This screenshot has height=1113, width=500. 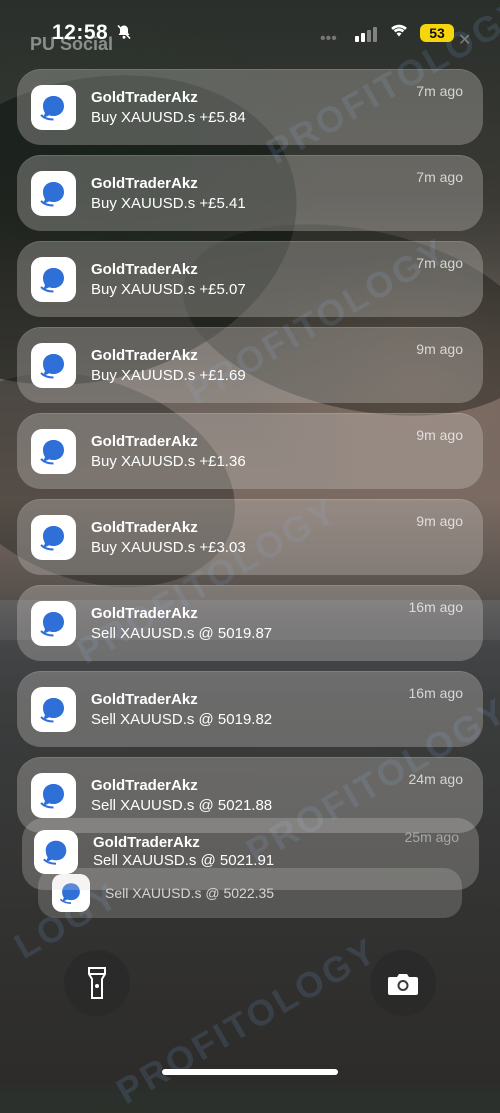 What do you see at coordinates (168, 461) in the screenshot?
I see `notification-message: Buy XAUUSD.s +£1.36` at bounding box center [168, 461].